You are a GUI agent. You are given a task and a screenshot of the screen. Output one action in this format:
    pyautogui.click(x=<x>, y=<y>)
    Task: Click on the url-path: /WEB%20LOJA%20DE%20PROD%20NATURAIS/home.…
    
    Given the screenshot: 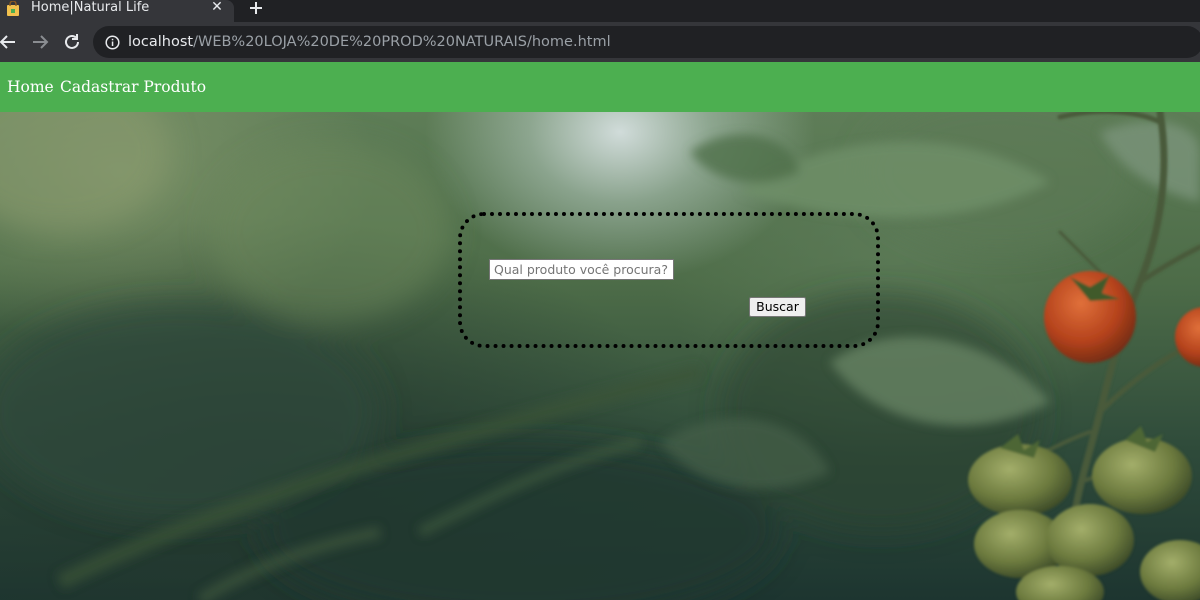 What is the action you would take?
    pyautogui.click(x=402, y=42)
    